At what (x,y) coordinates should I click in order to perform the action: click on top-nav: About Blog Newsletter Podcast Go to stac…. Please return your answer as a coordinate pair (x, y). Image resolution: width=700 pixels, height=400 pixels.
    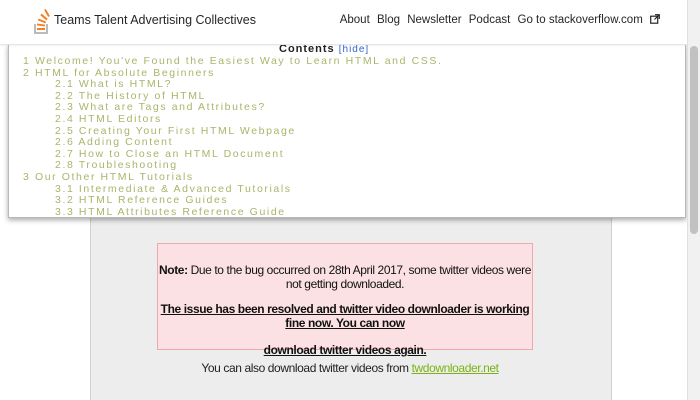
    Looking at the image, I should click on (498, 20).